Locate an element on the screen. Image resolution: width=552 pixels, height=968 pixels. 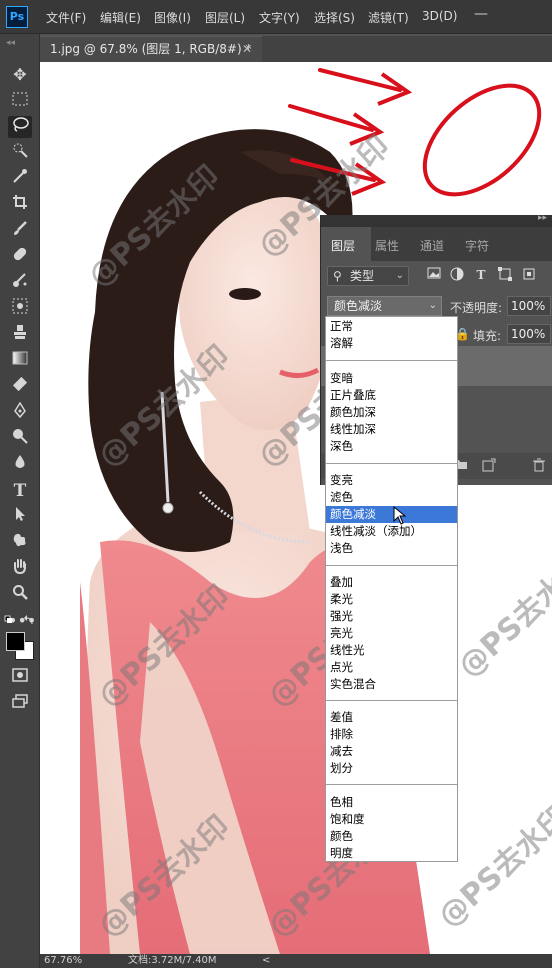
pen-tool-icon is located at coordinates (20, 412).